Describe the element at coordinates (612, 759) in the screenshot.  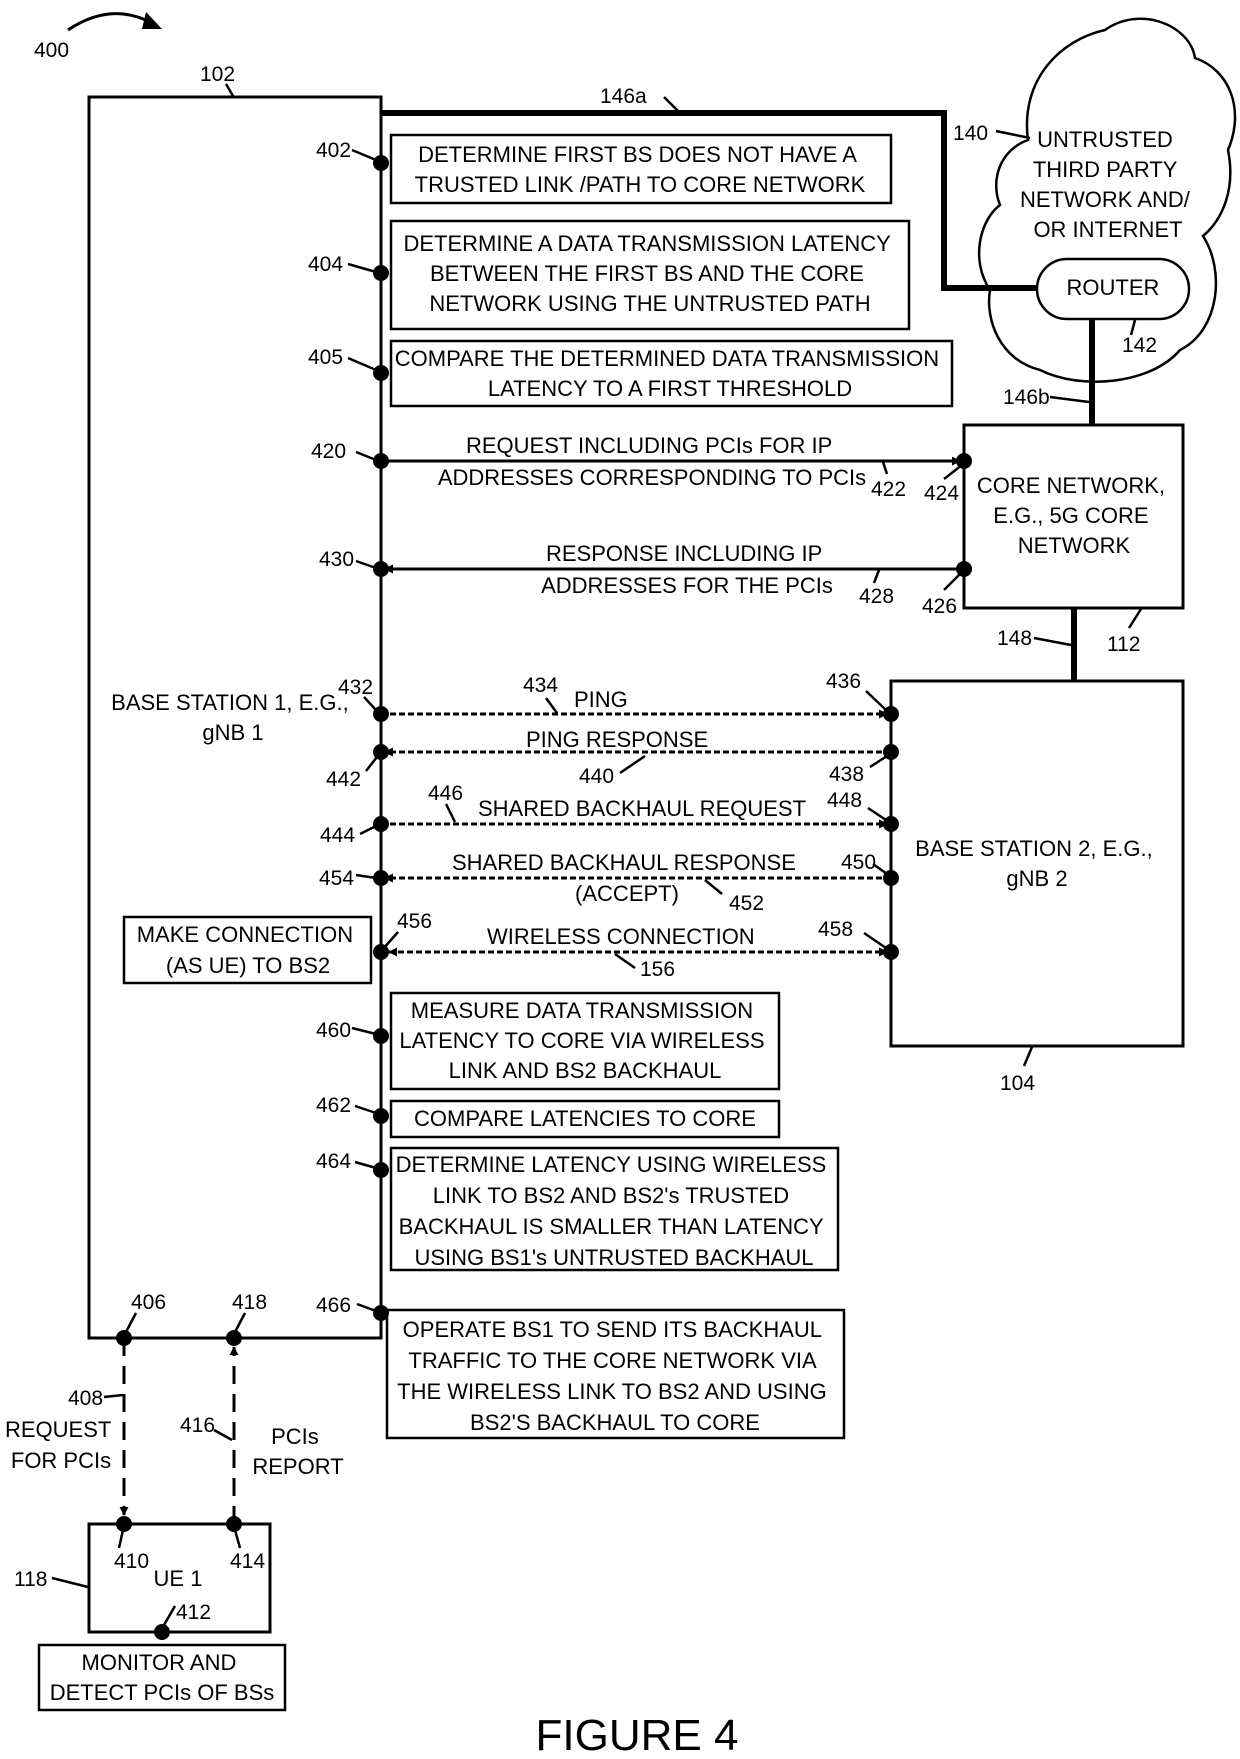
I see `message-ping-response: PING RESPONSE 442 440 438` at that location.